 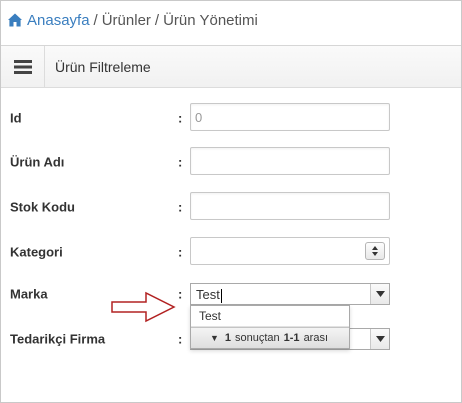 I want to click on panel-header: Ürün Filtreleme, so click(x=231, y=66).